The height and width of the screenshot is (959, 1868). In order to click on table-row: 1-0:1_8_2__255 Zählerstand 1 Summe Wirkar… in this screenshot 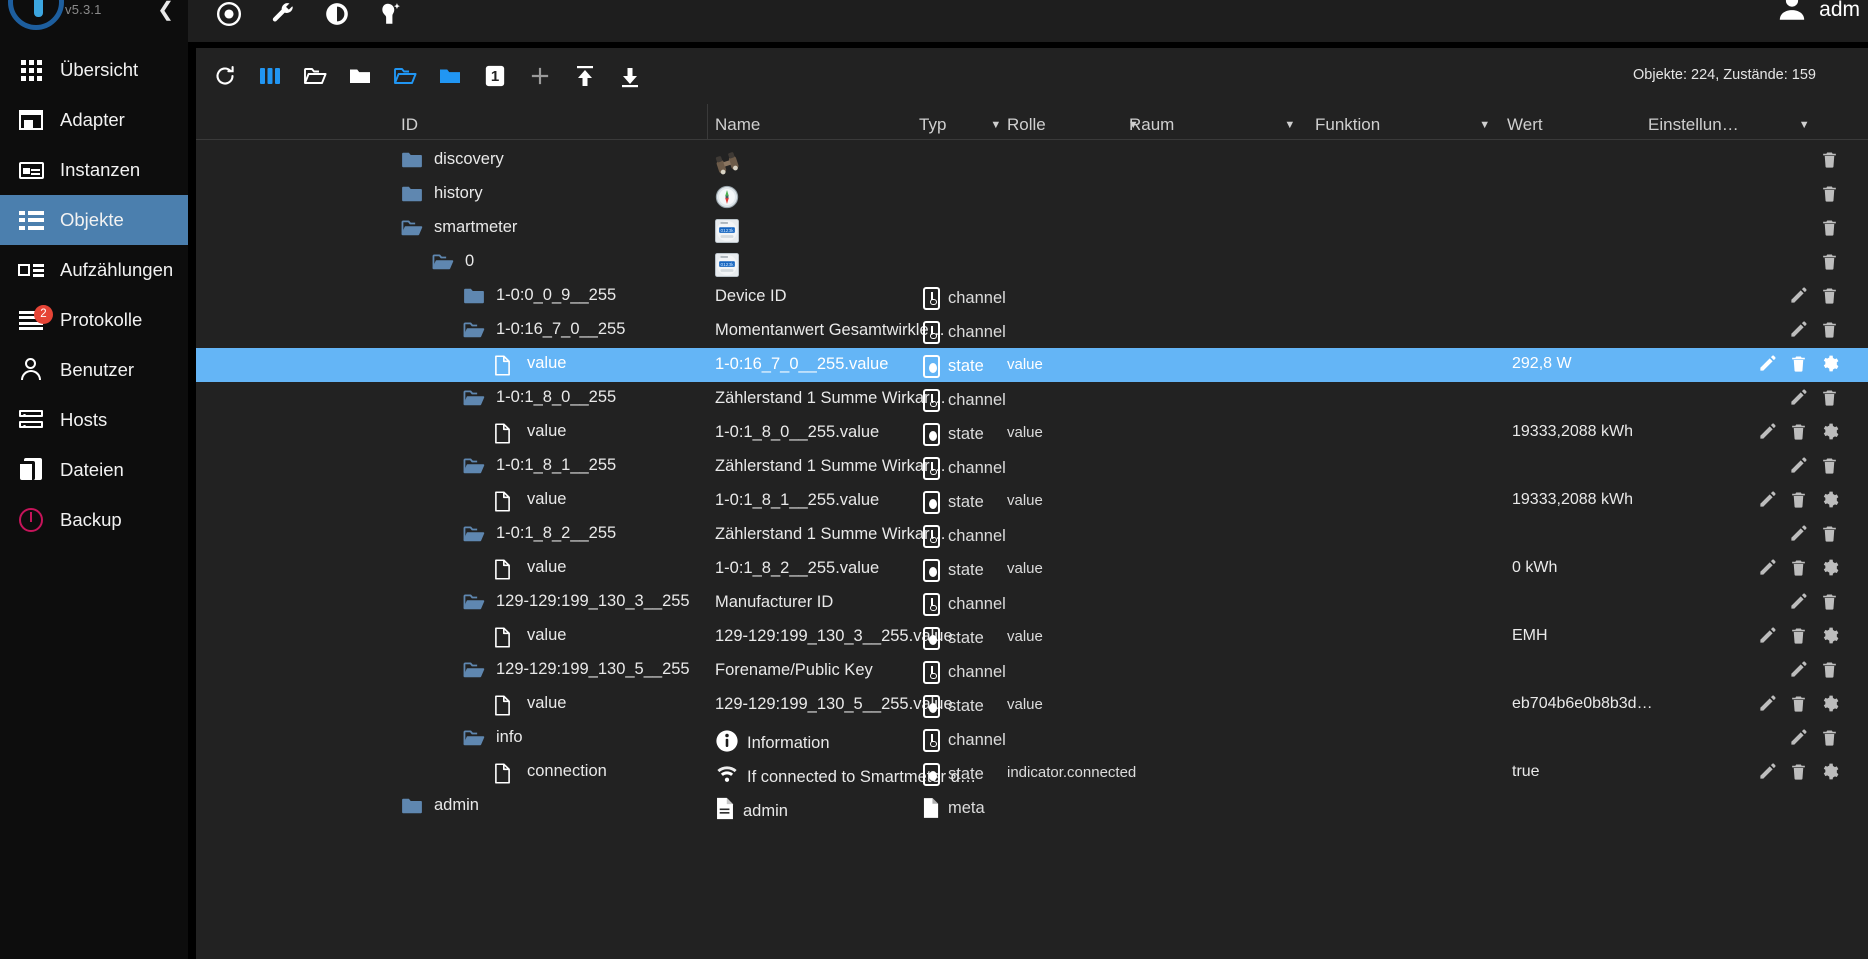, I will do `click(1032, 535)`.